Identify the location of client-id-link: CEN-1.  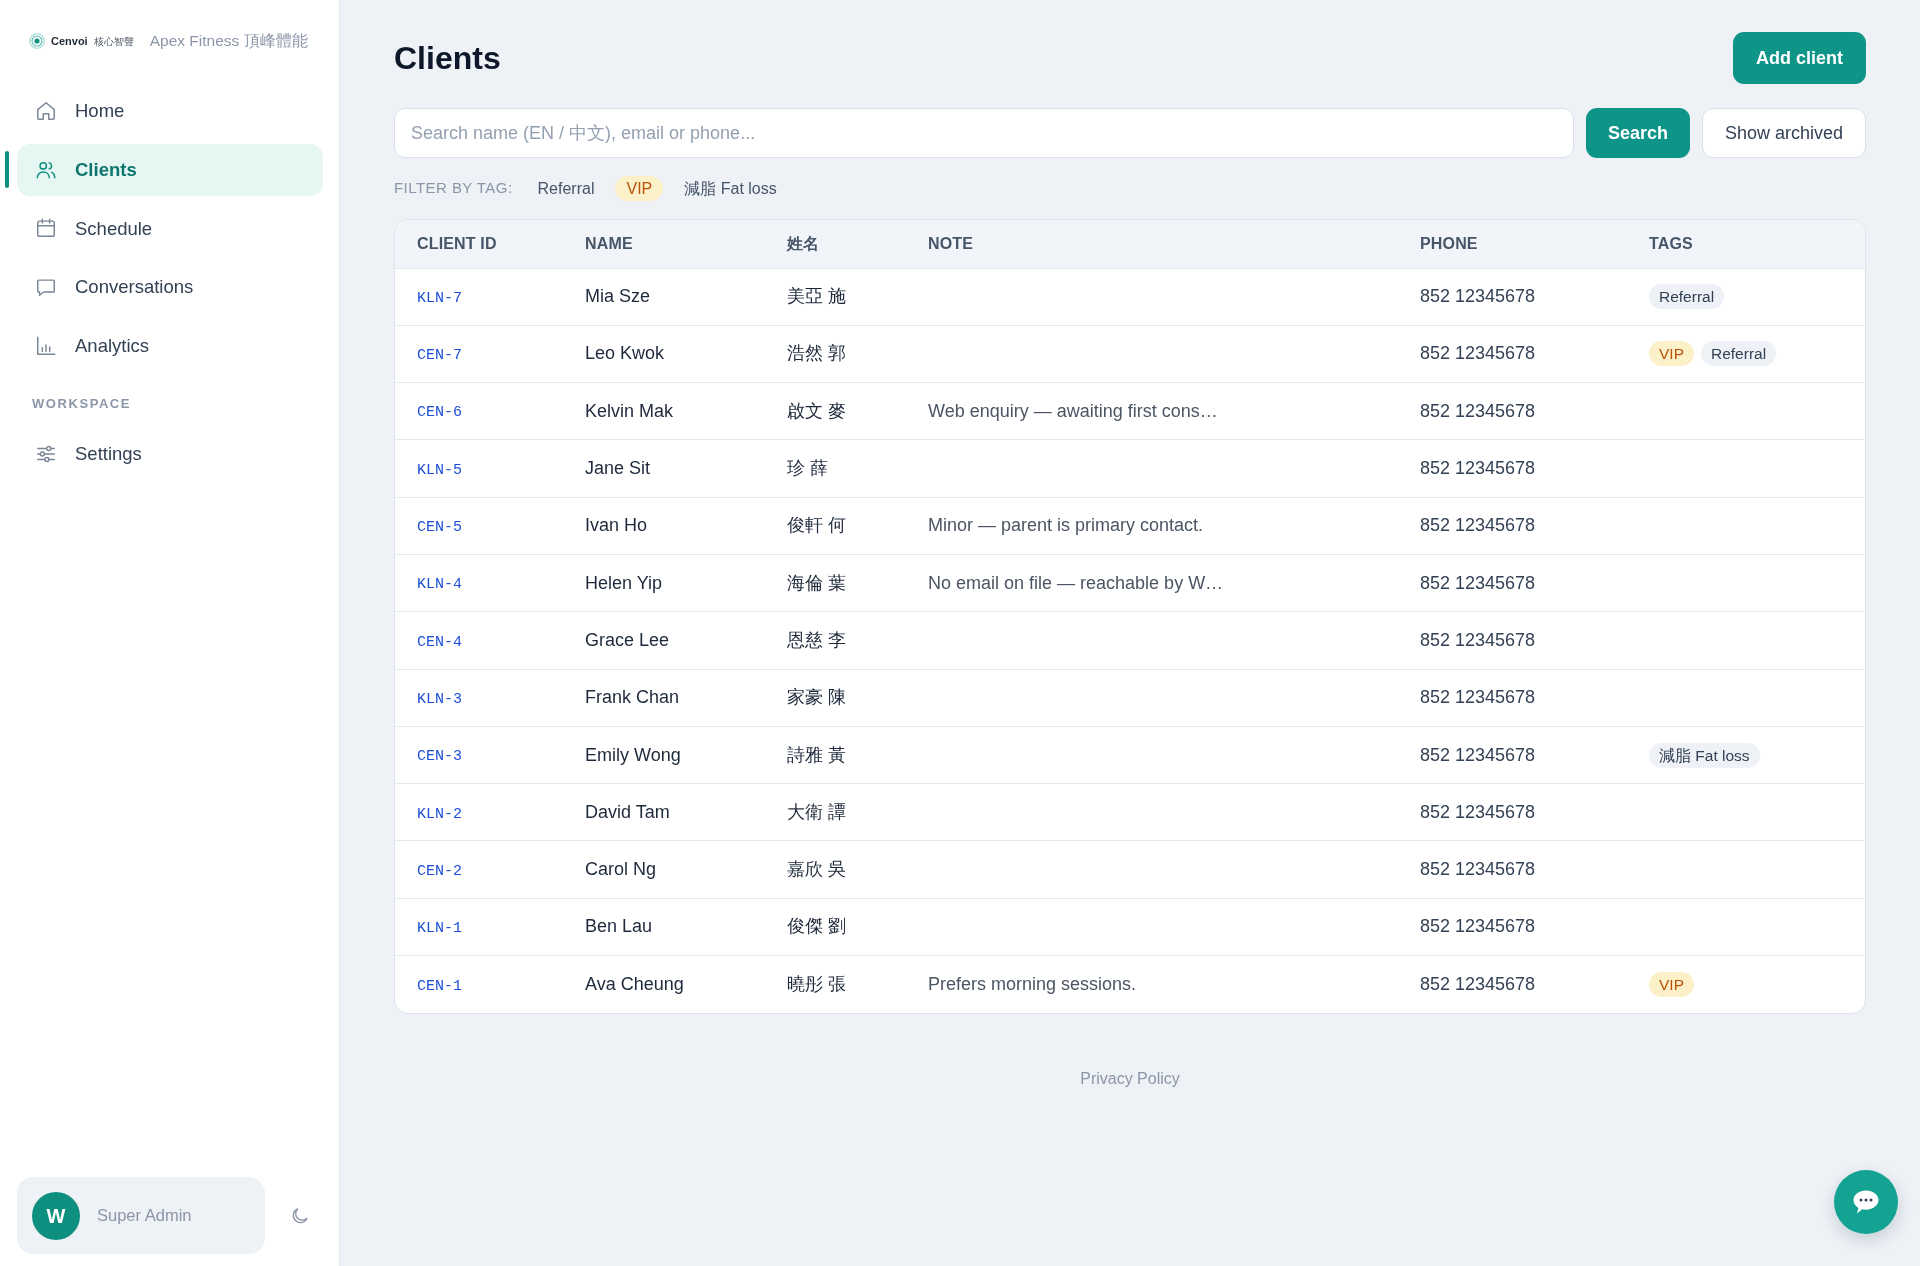
(439, 986).